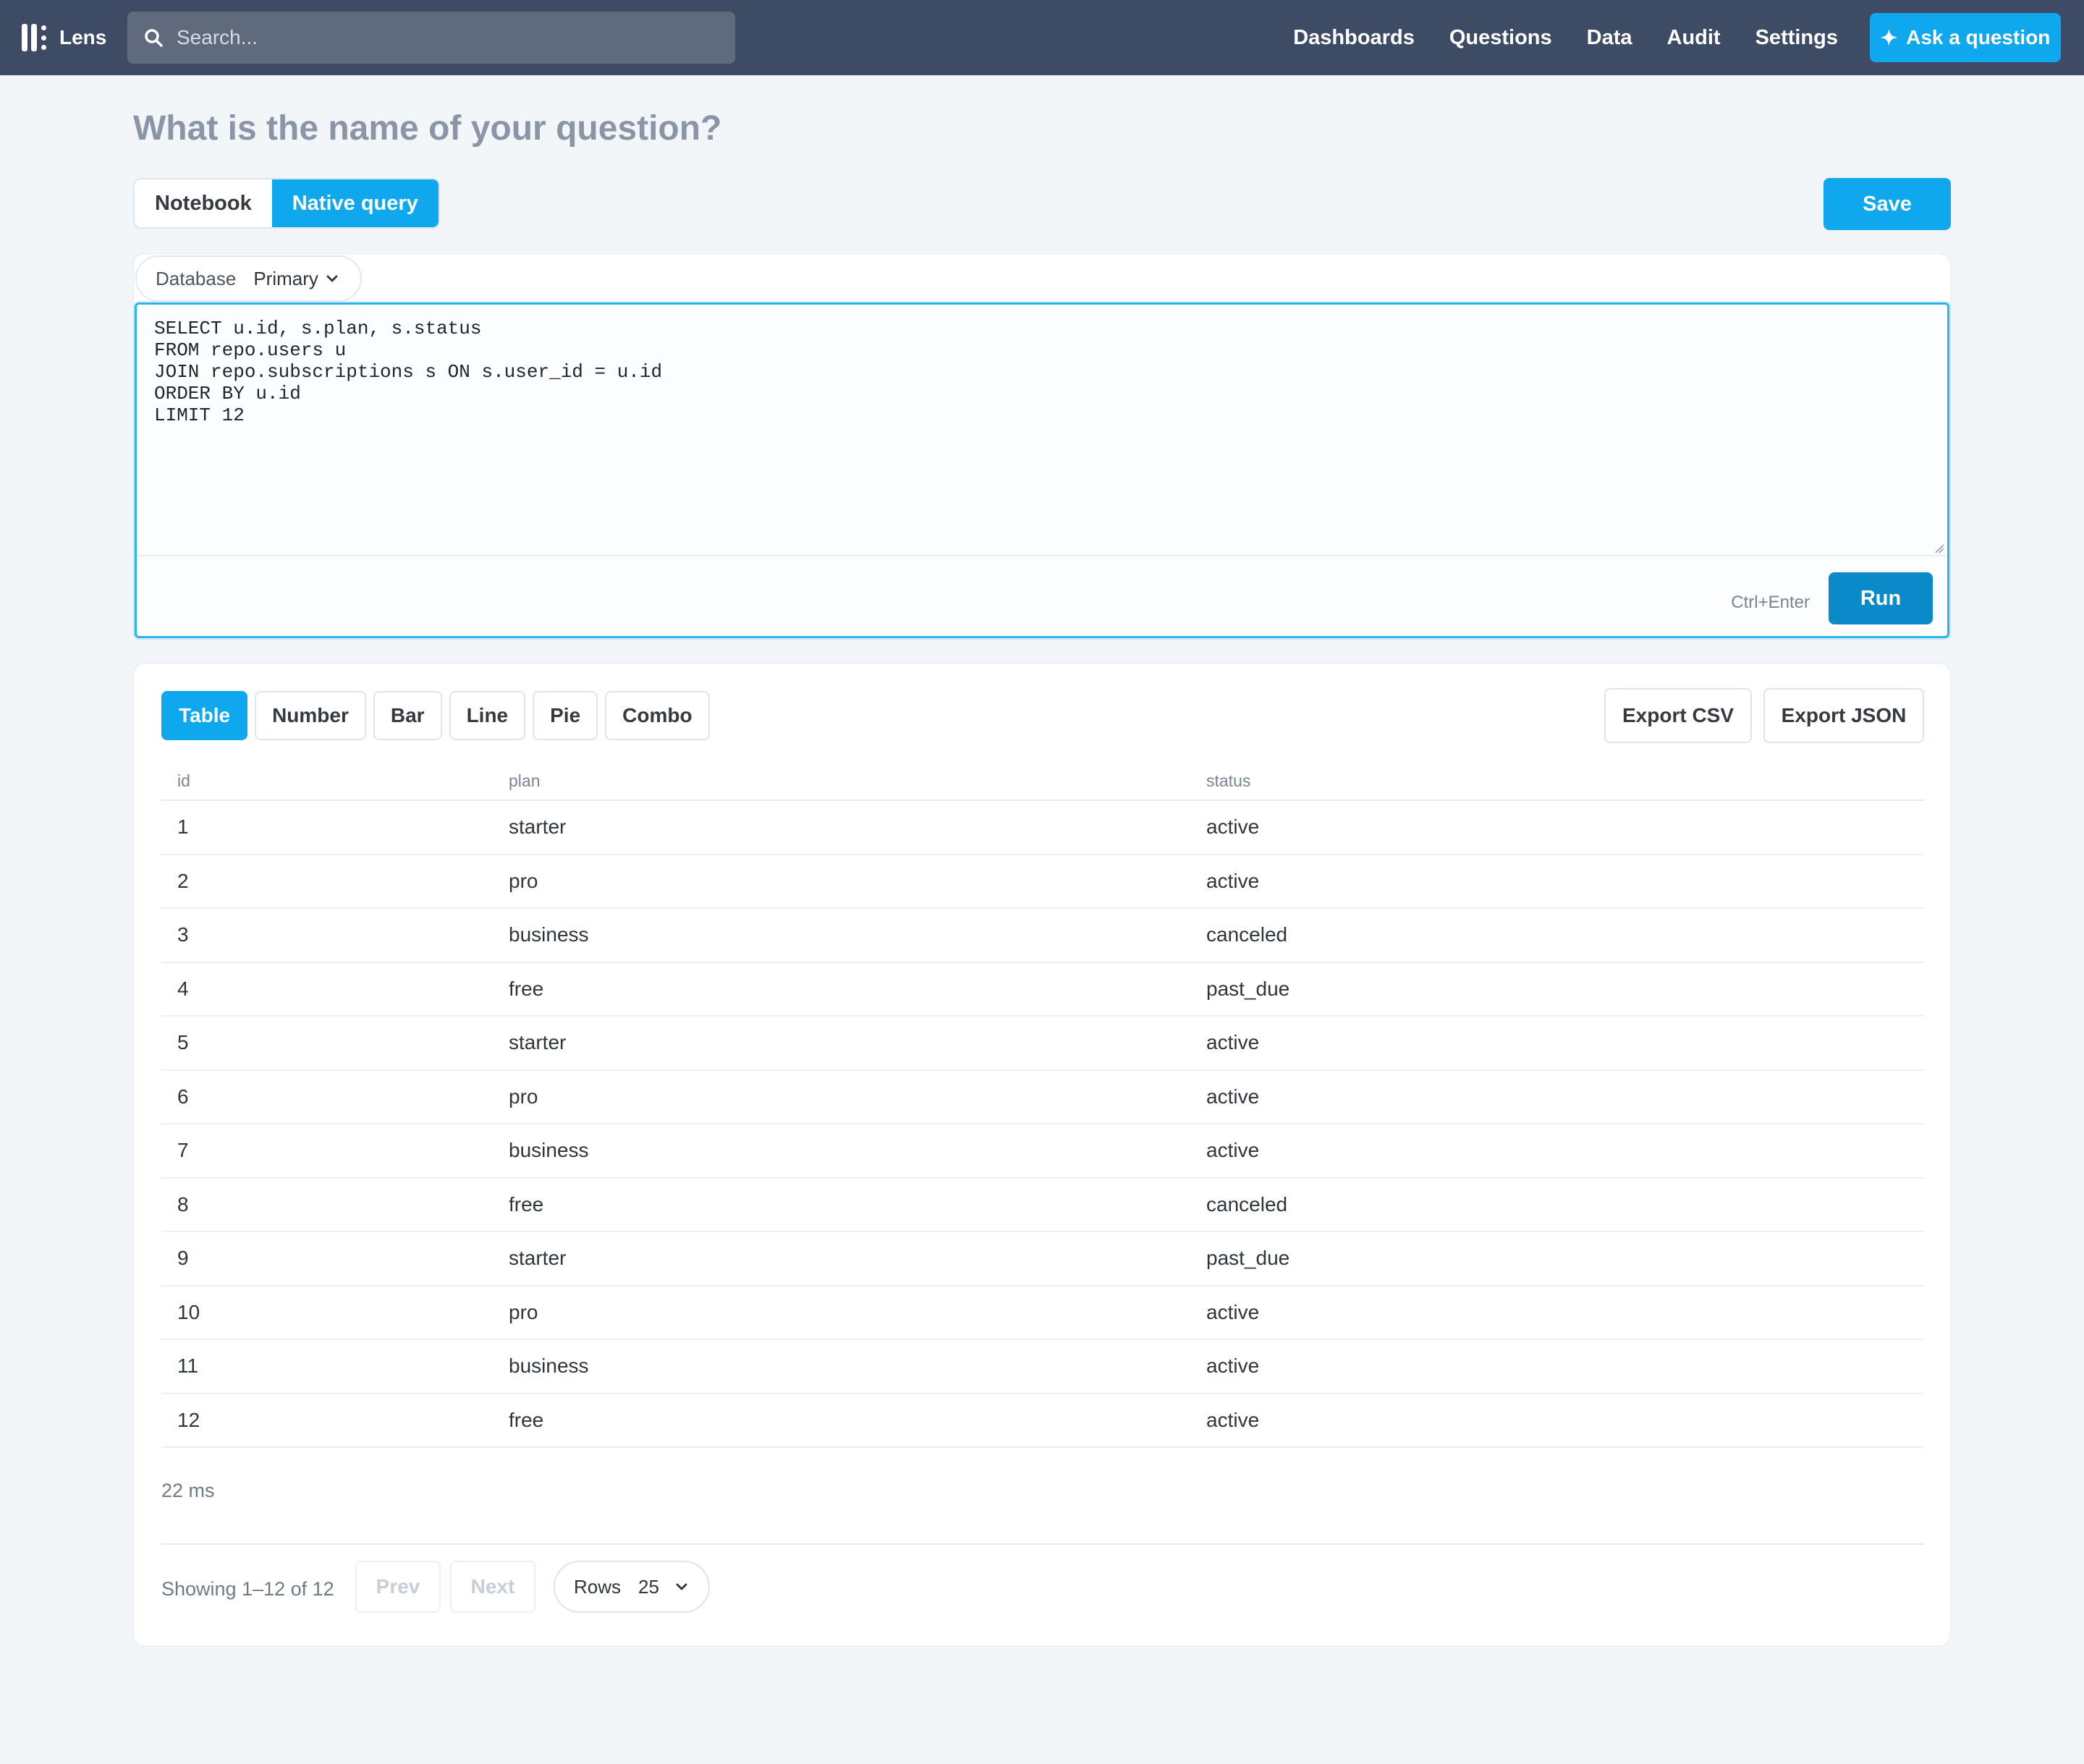 The image size is (2084, 1764). I want to click on query-timing: 22 ms, so click(188, 1490).